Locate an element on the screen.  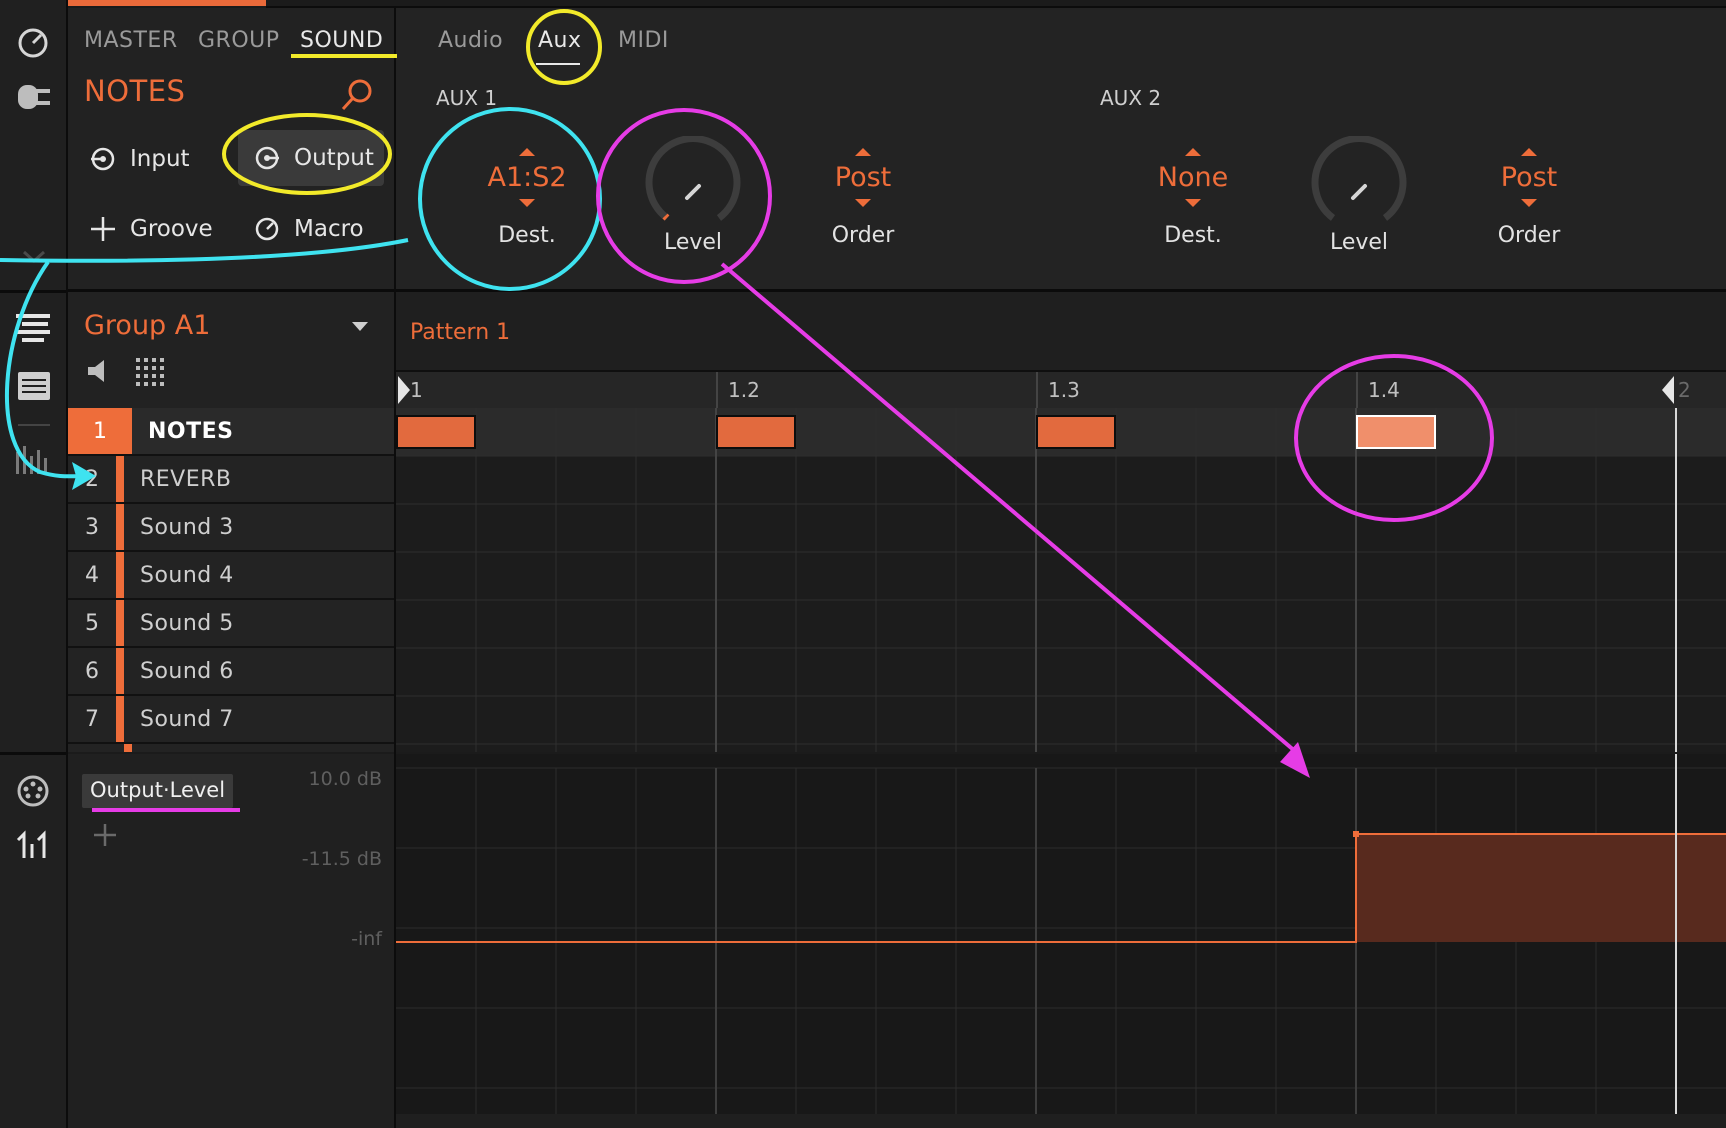
annotation-yellow-ellipse-output is located at coordinates (307, 154).